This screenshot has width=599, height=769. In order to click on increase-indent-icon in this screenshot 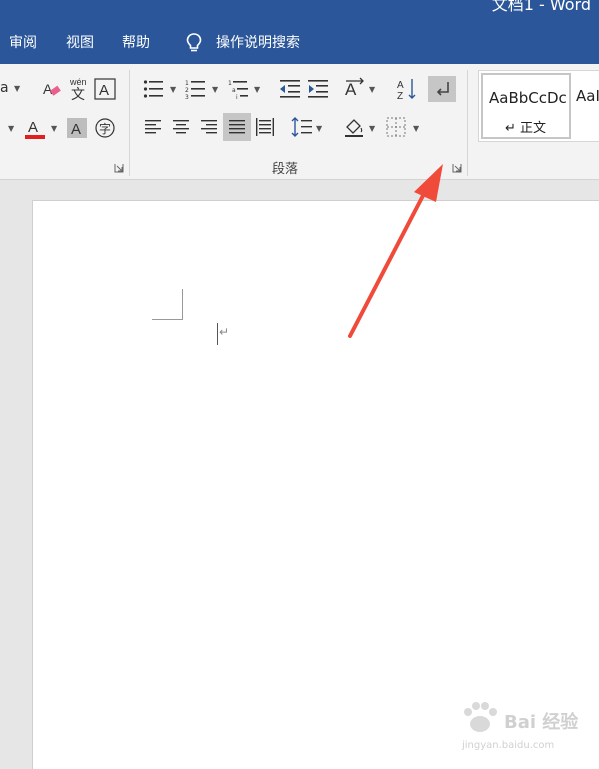, I will do `click(318, 89)`.